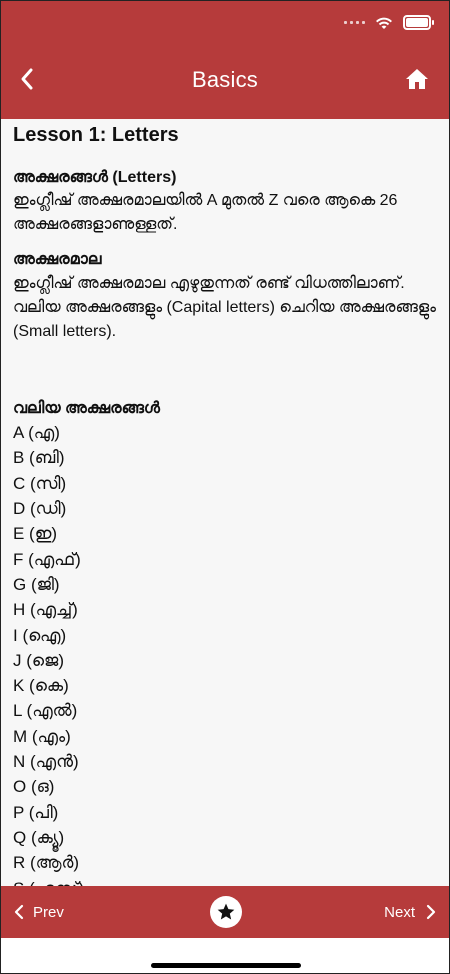  I want to click on next-label: Next, so click(399, 912).